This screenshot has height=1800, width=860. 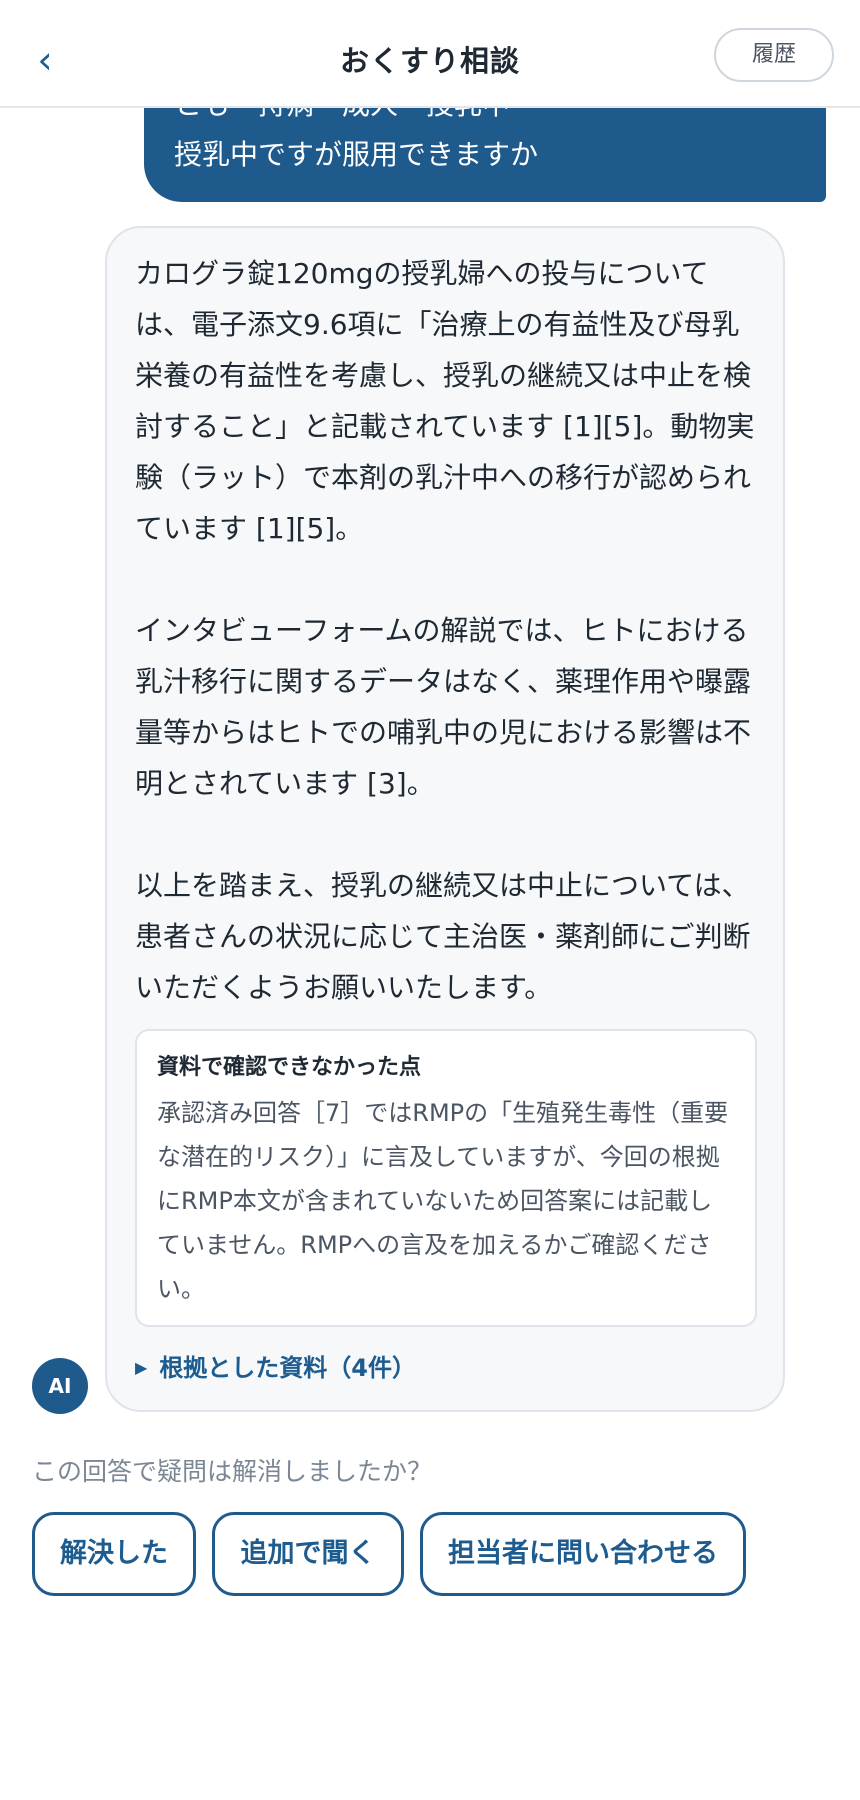 What do you see at coordinates (430, 54) in the screenshot?
I see `app-header: ‹ おくすり相談 履歴` at bounding box center [430, 54].